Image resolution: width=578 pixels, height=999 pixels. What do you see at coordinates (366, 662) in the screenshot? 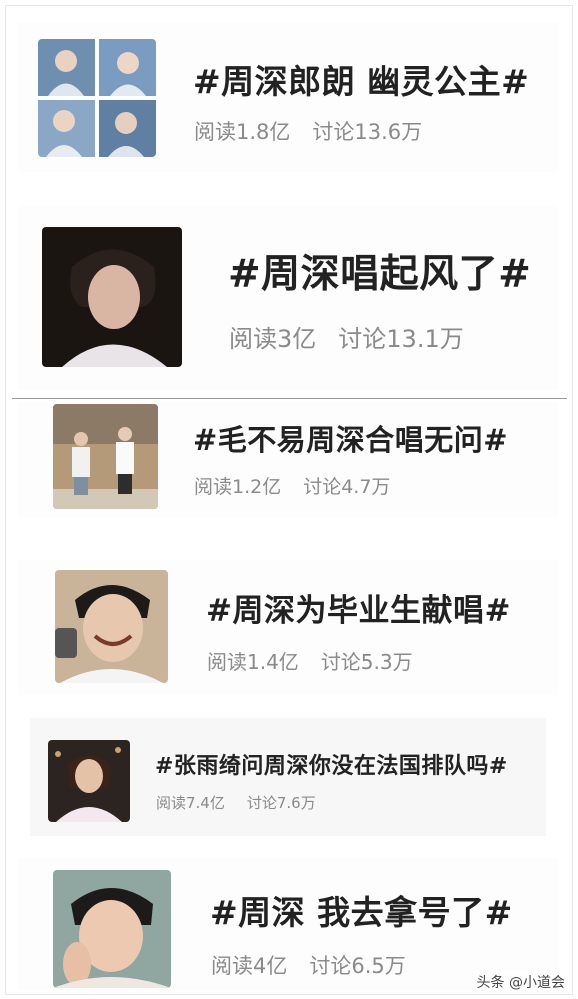
I see `discuss-count: 讨论5.3万` at bounding box center [366, 662].